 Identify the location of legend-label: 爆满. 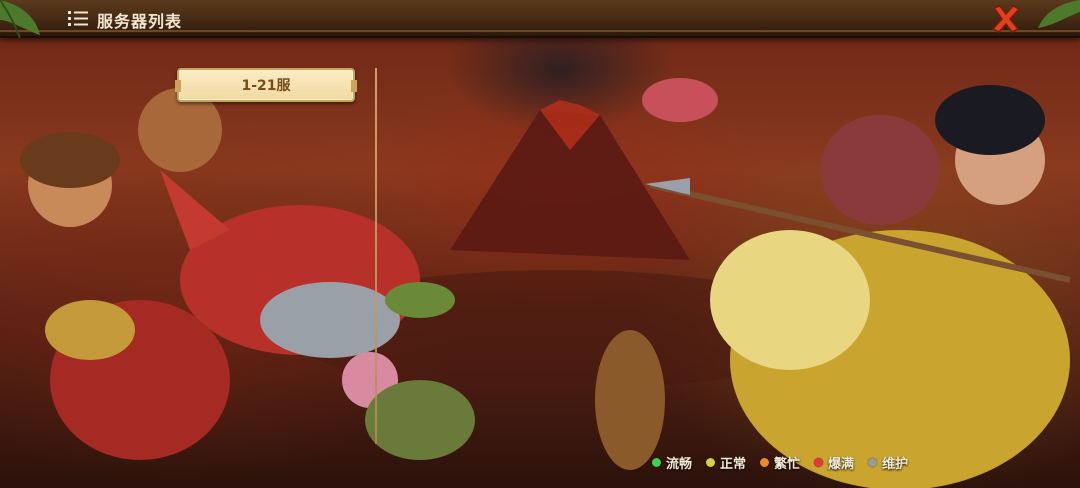
(841, 464).